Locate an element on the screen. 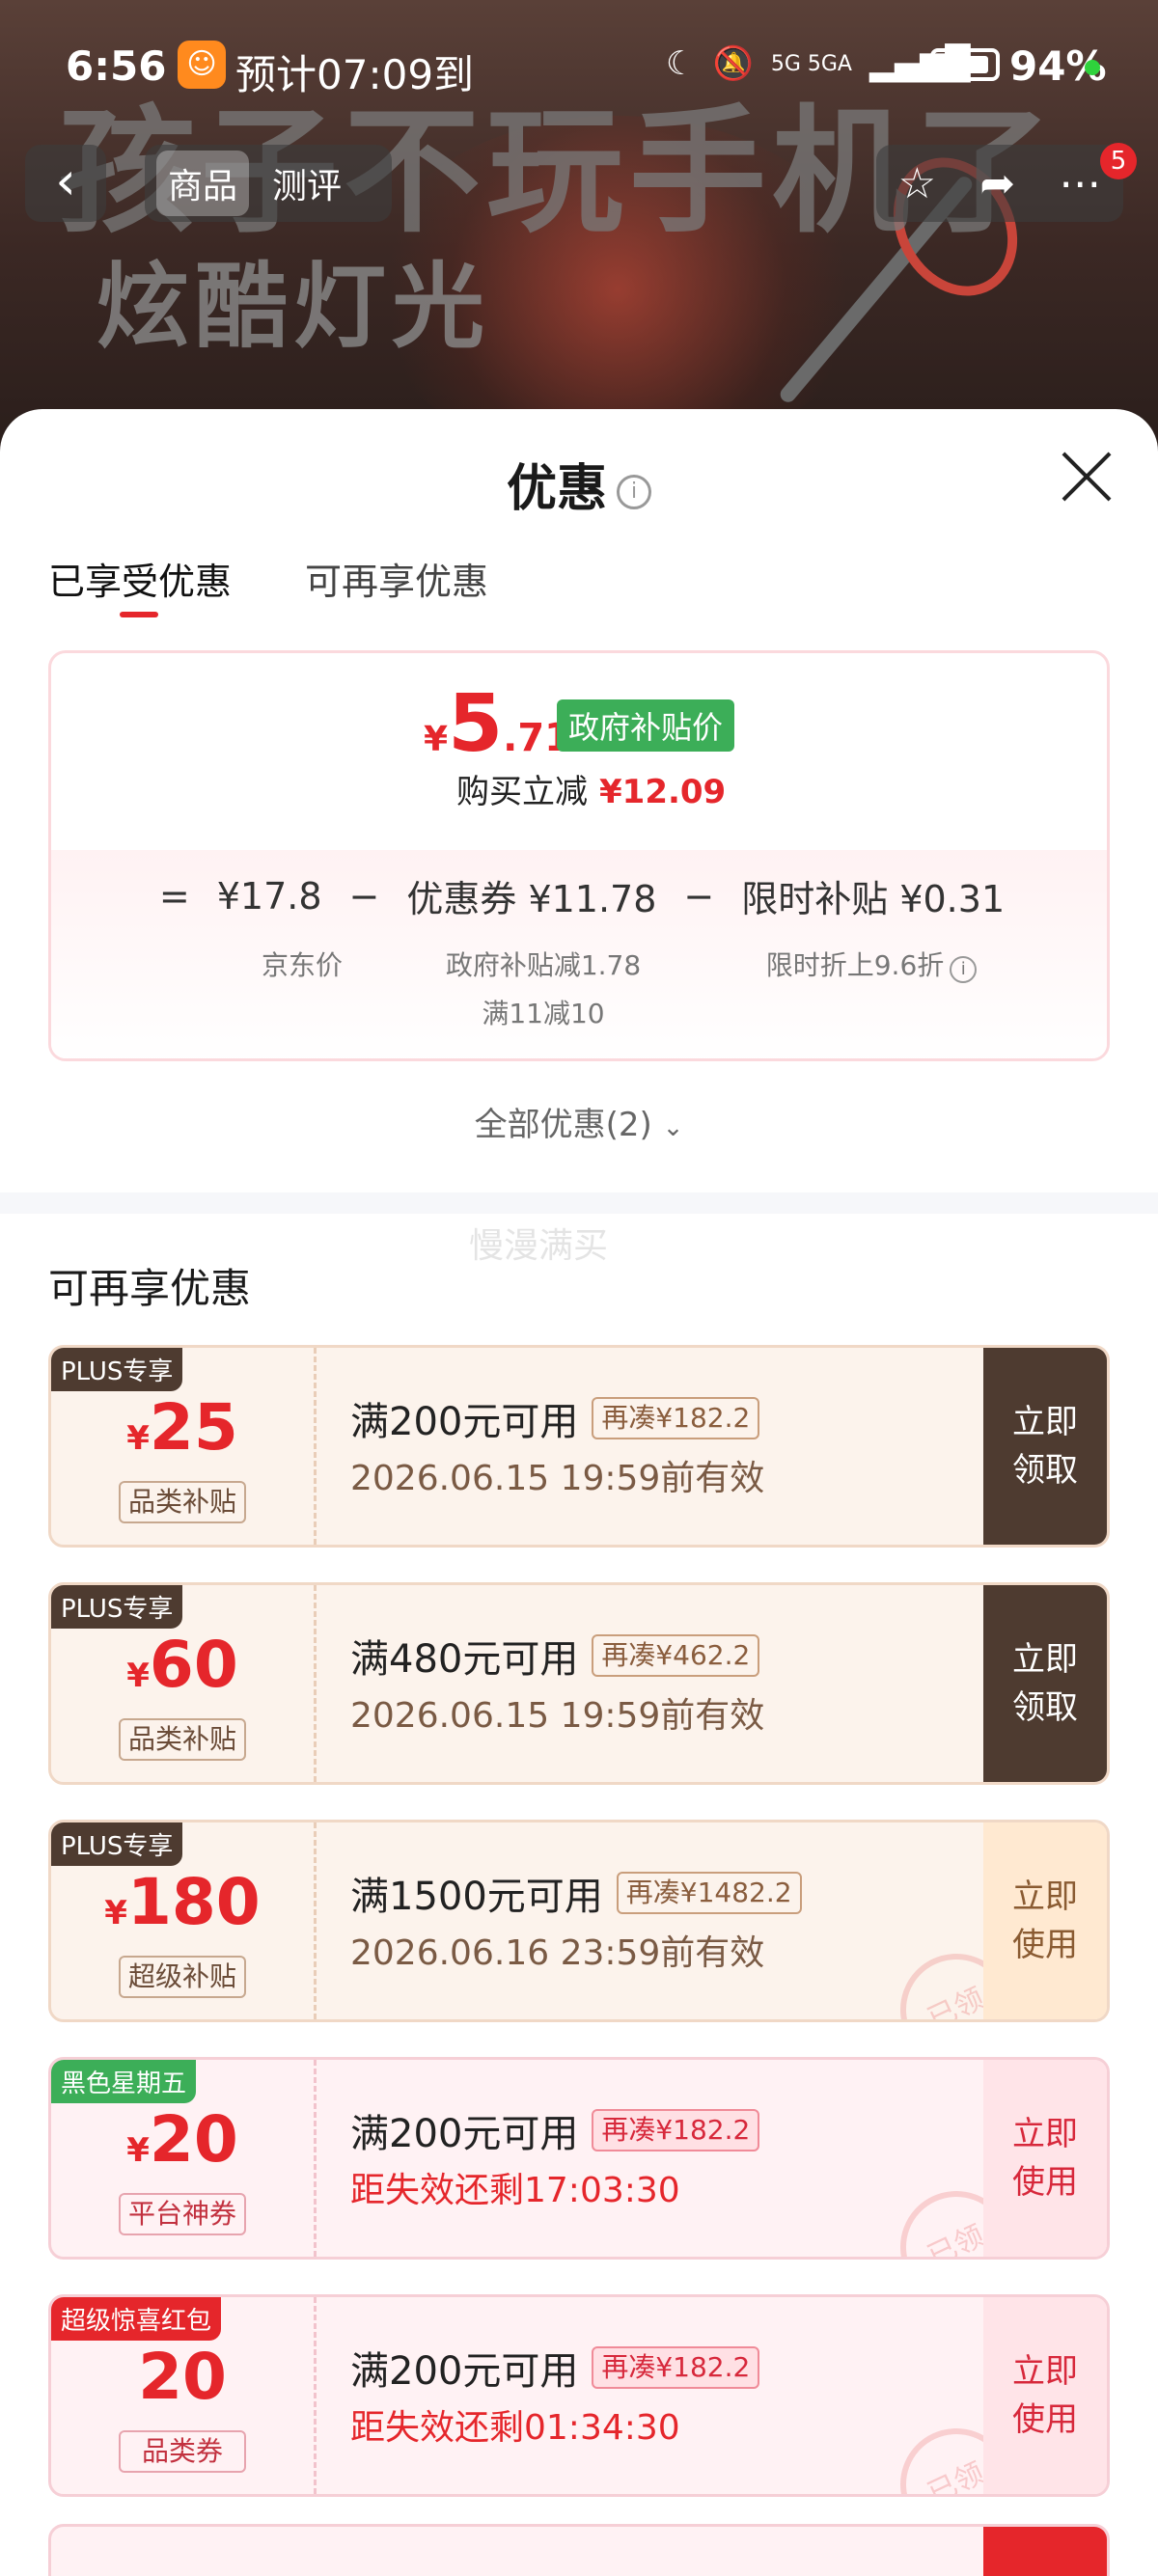  all-coupons-label: 全部优惠(2) is located at coordinates (563, 1125).